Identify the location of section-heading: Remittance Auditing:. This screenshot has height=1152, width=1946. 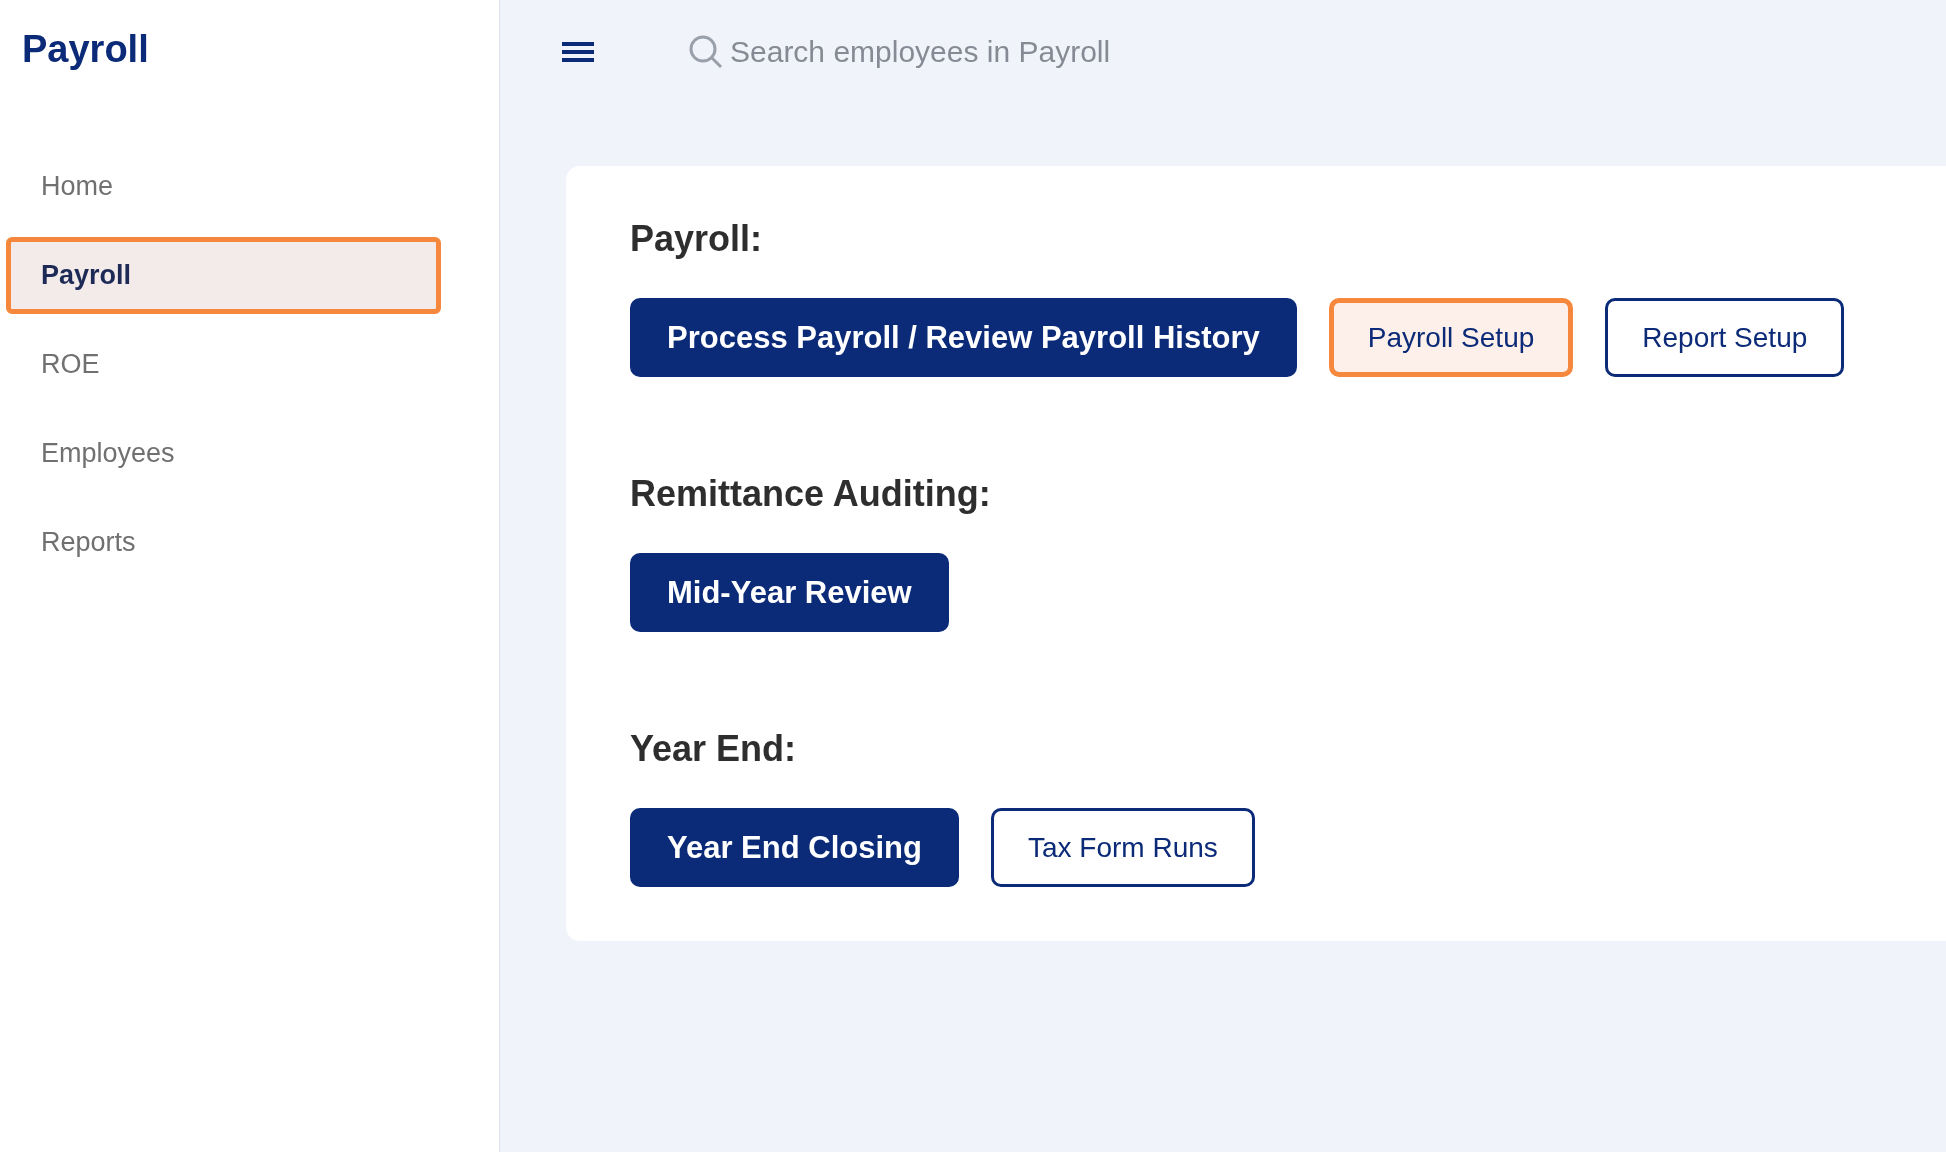
(811, 494).